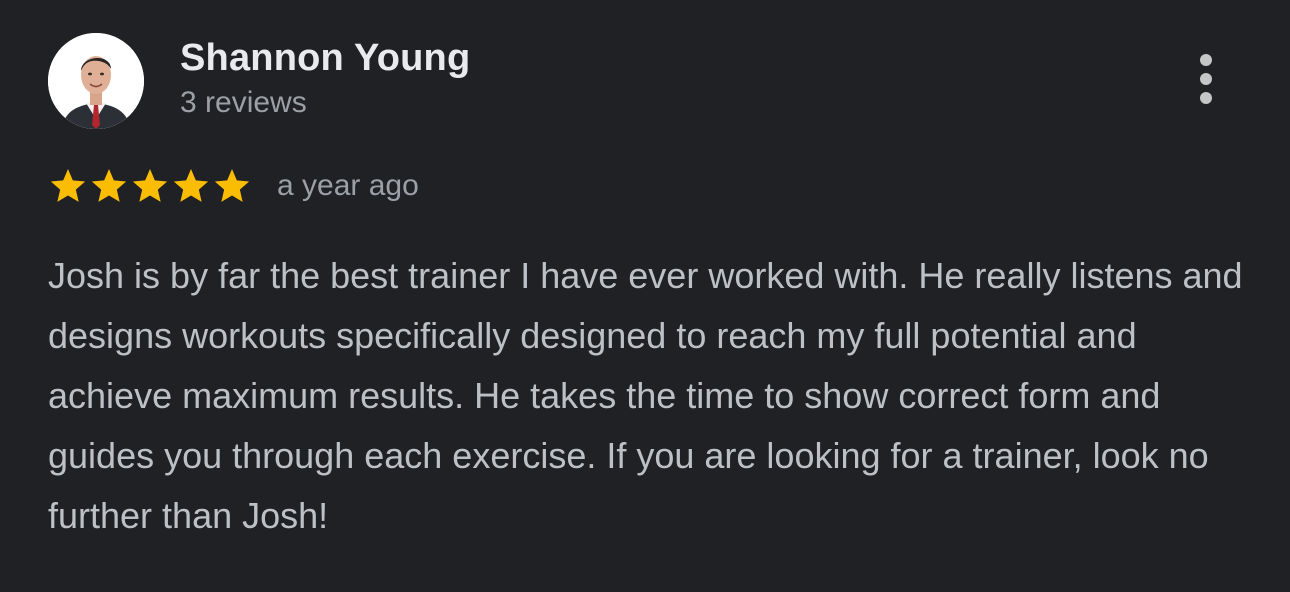  I want to click on more-vertical-icon, so click(1206, 79).